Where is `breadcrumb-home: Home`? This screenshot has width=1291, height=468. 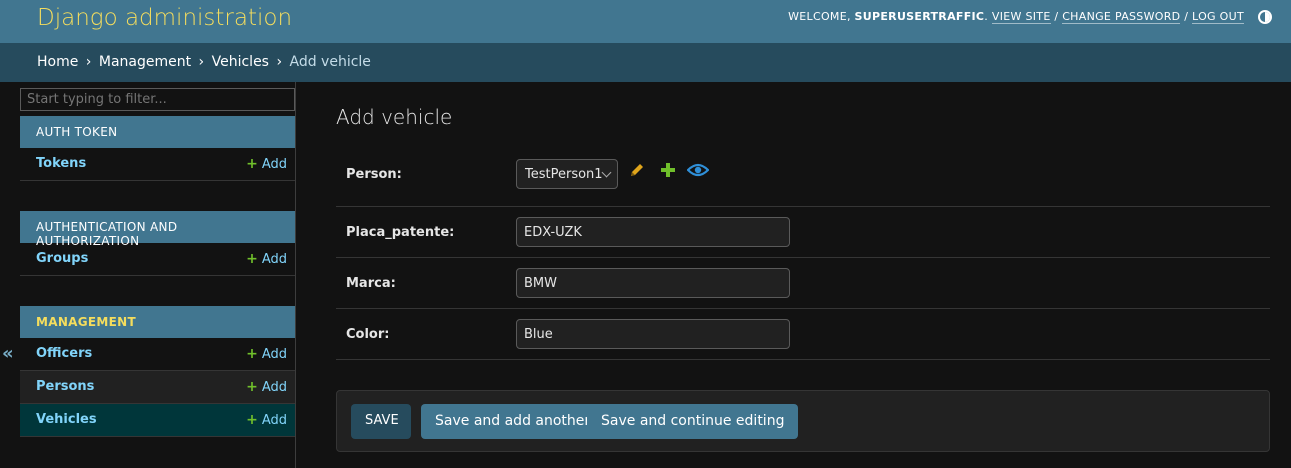 breadcrumb-home: Home is located at coordinates (57, 62).